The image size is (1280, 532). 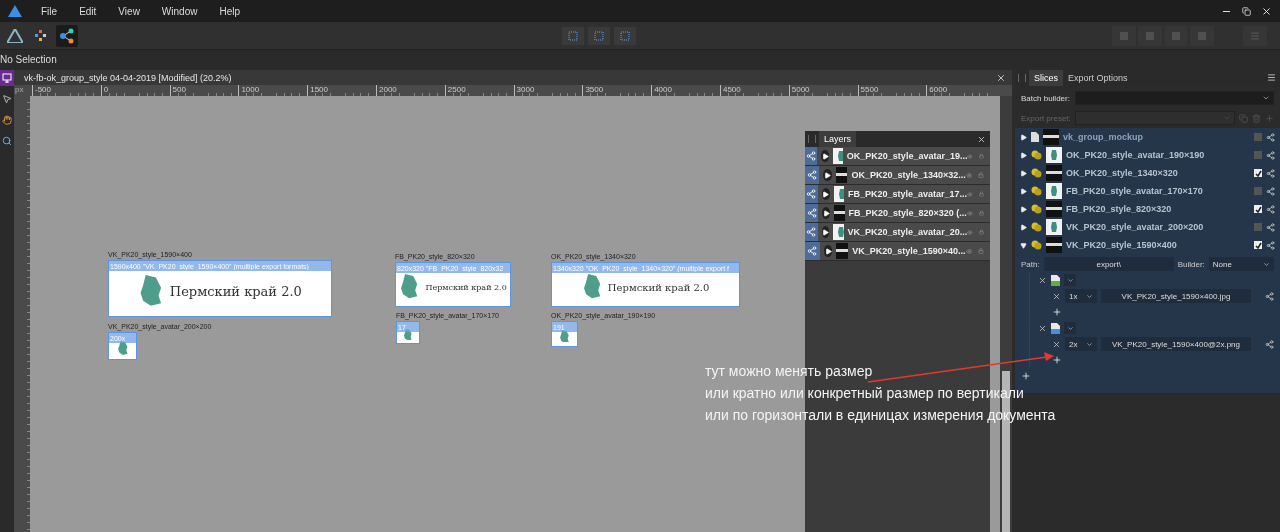 I want to click on slice-row: FB_PK20_style_820×320, so click(x=1147, y=209).